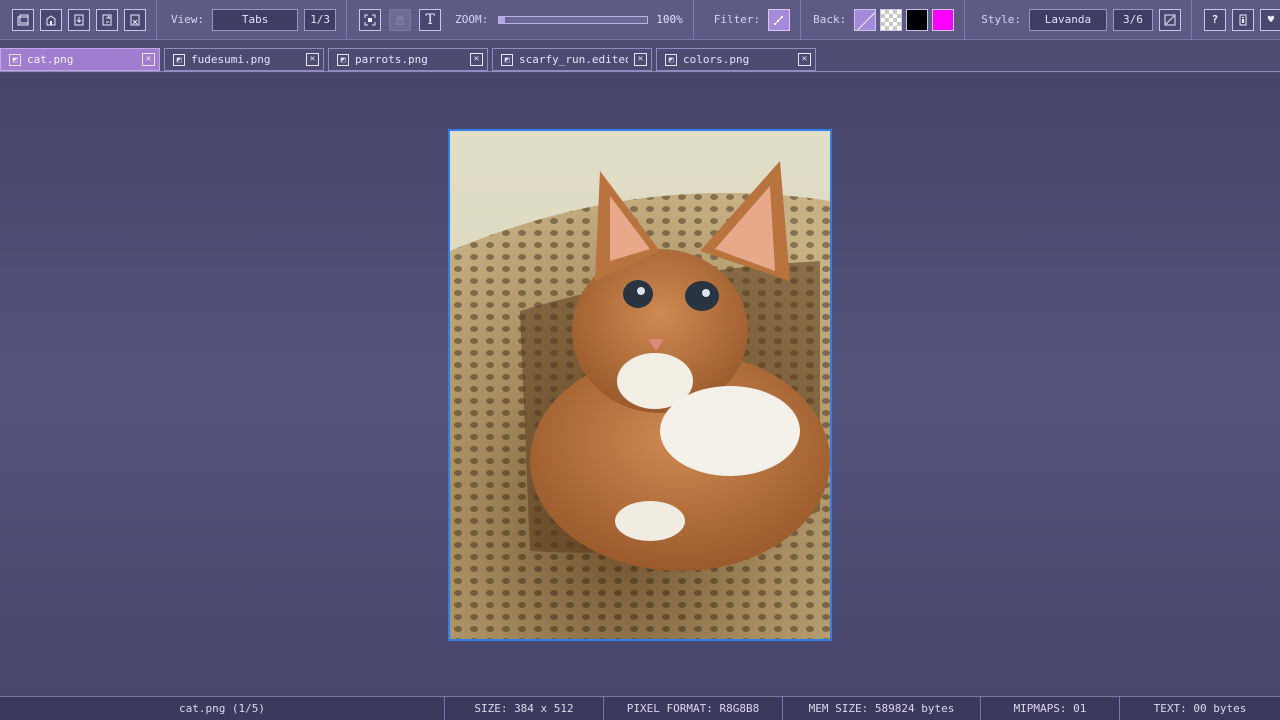 The width and height of the screenshot is (1280, 720). I want to click on home-icon, so click(51, 19).